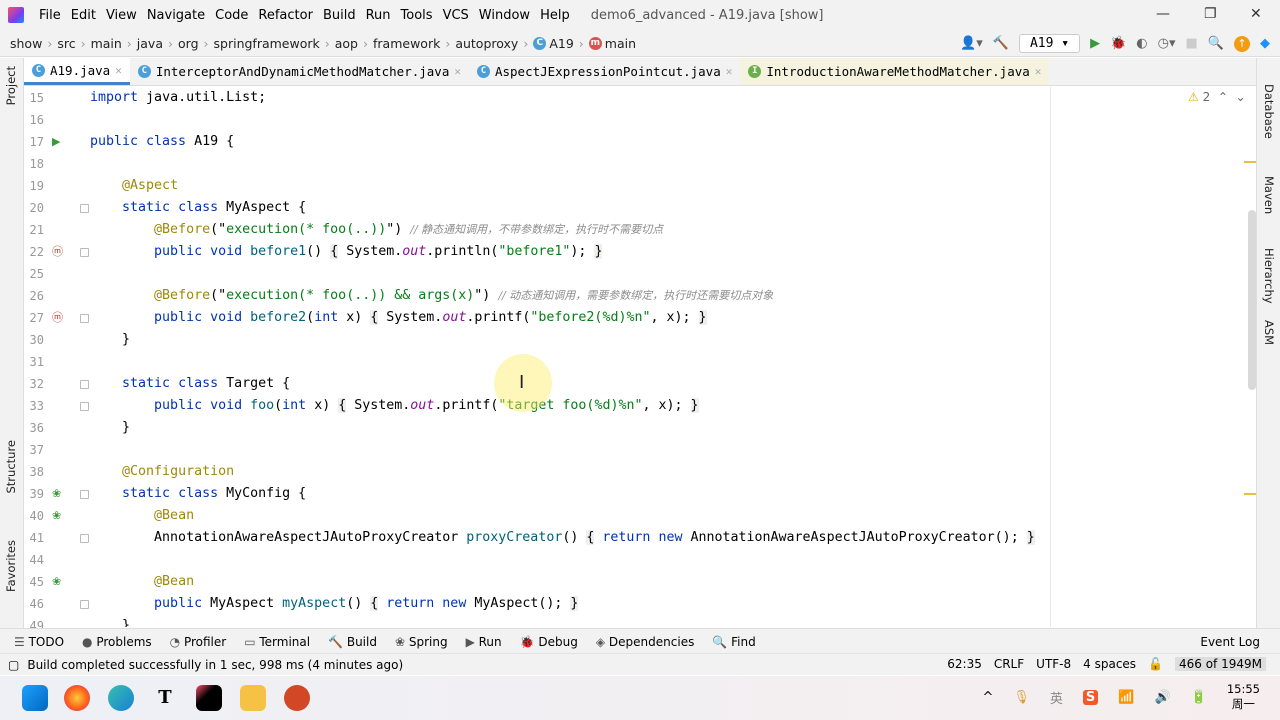 This screenshot has height=720, width=1280. I want to click on menu-edit: Edit, so click(83, 15).